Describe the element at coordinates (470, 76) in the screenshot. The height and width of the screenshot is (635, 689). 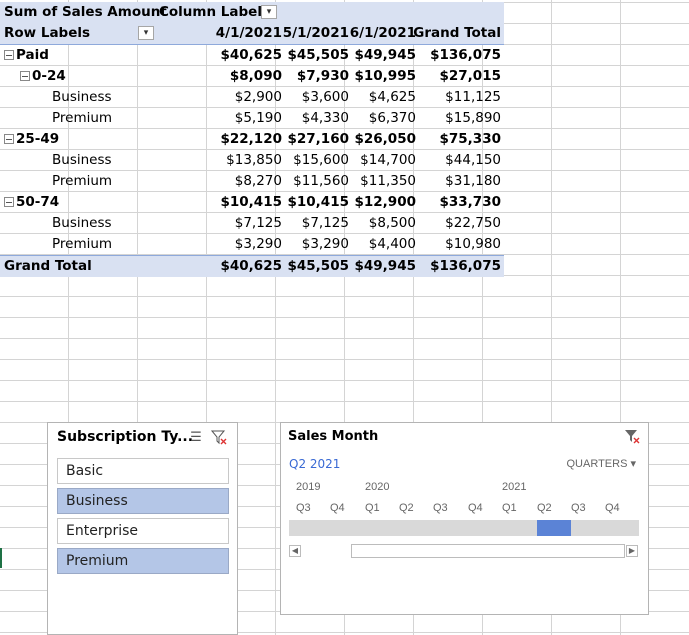
I see `value-cell: $27,015` at that location.